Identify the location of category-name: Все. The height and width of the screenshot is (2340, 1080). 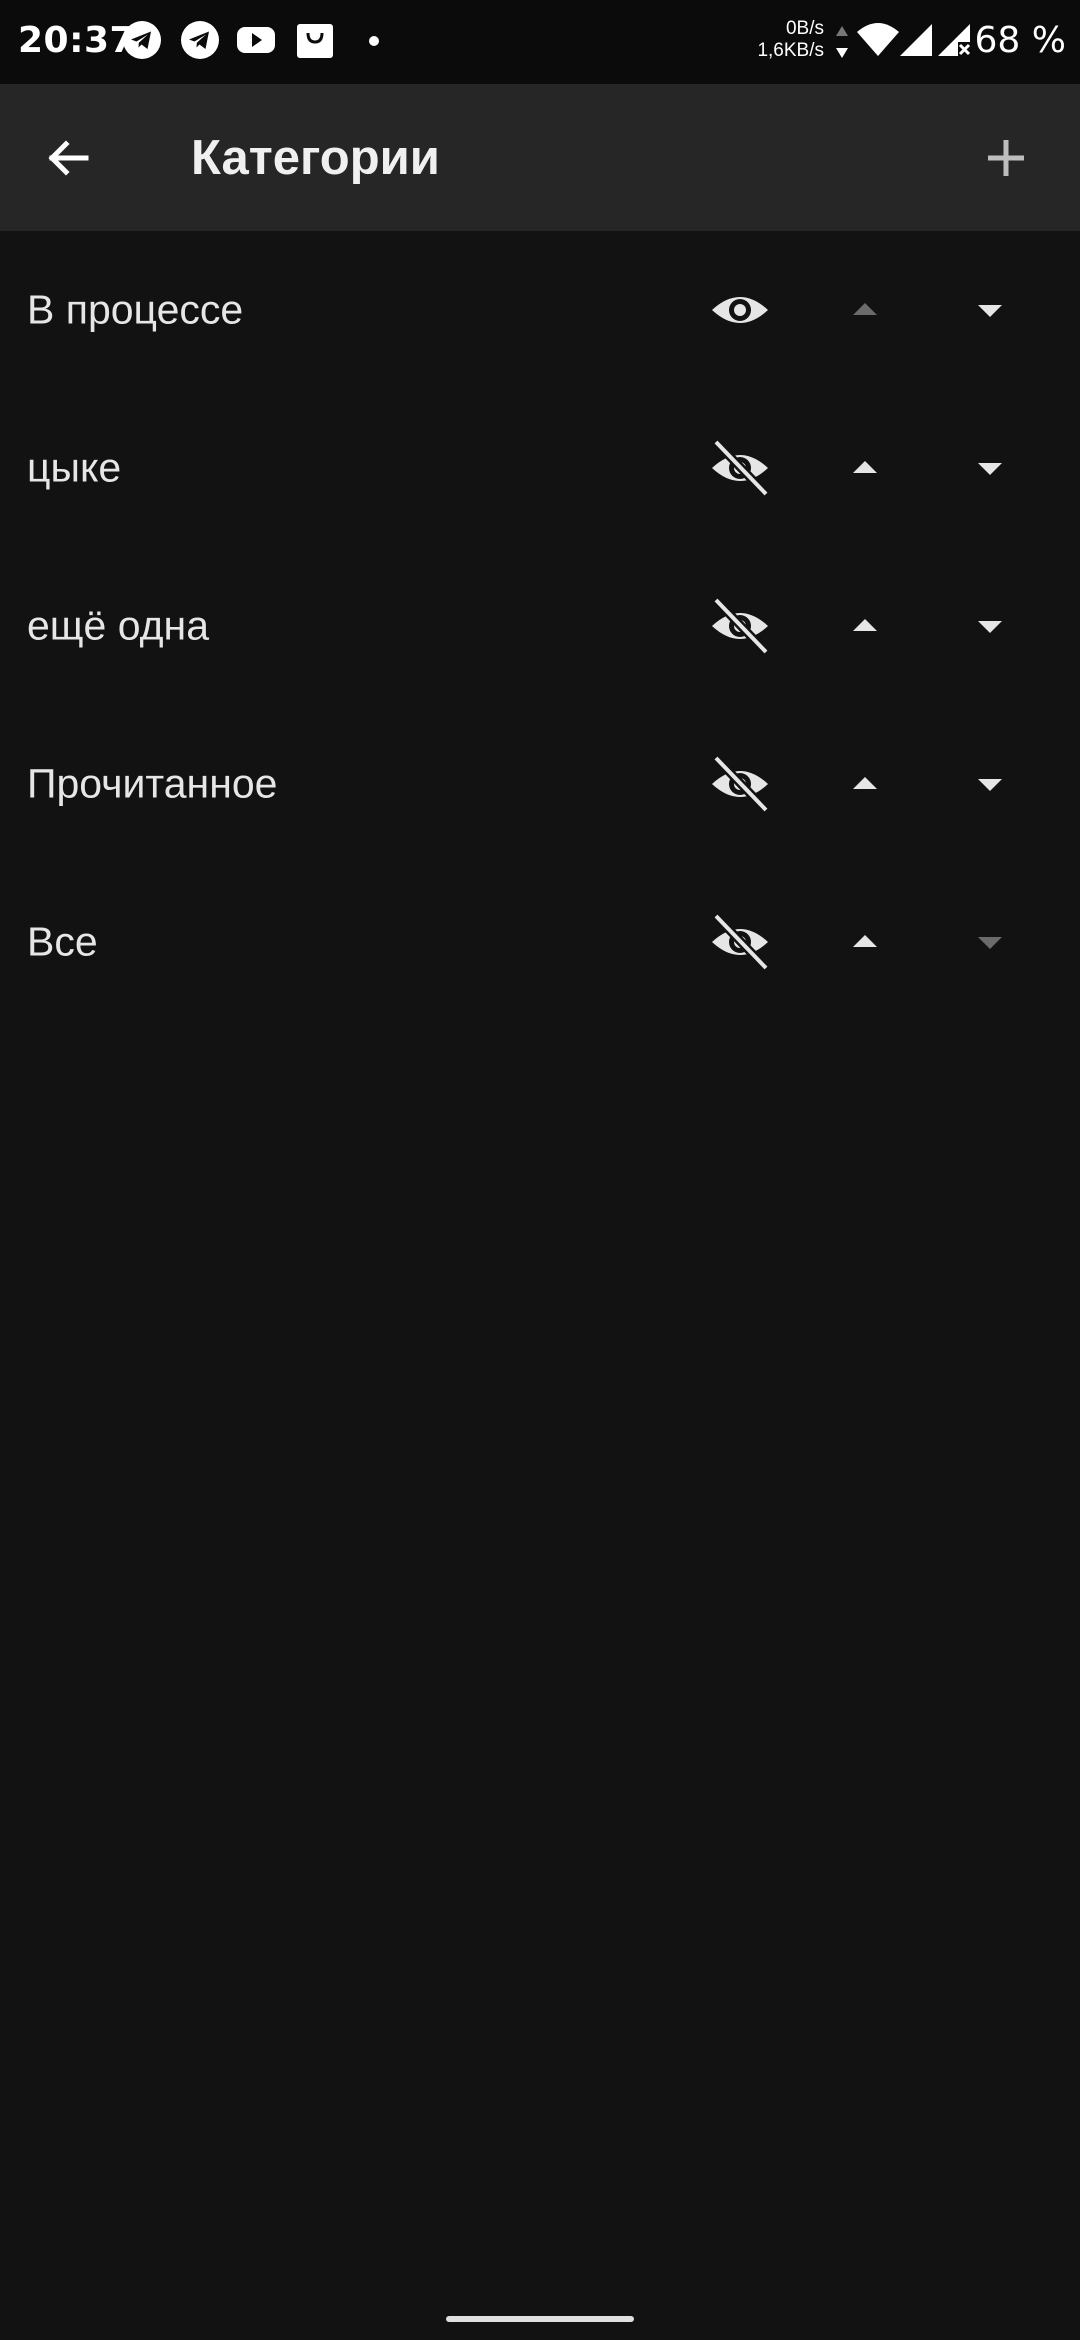
(62, 941).